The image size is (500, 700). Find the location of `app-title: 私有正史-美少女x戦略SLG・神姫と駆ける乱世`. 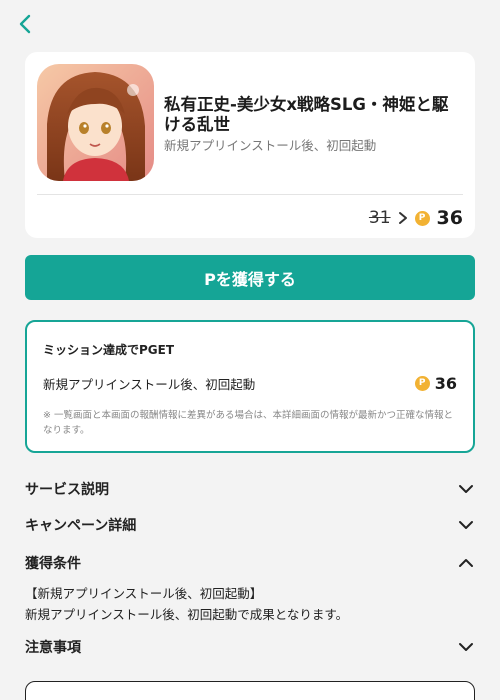

app-title: 私有正史-美少女x戦略SLG・神姫と駆ける乱世 is located at coordinates (306, 114).